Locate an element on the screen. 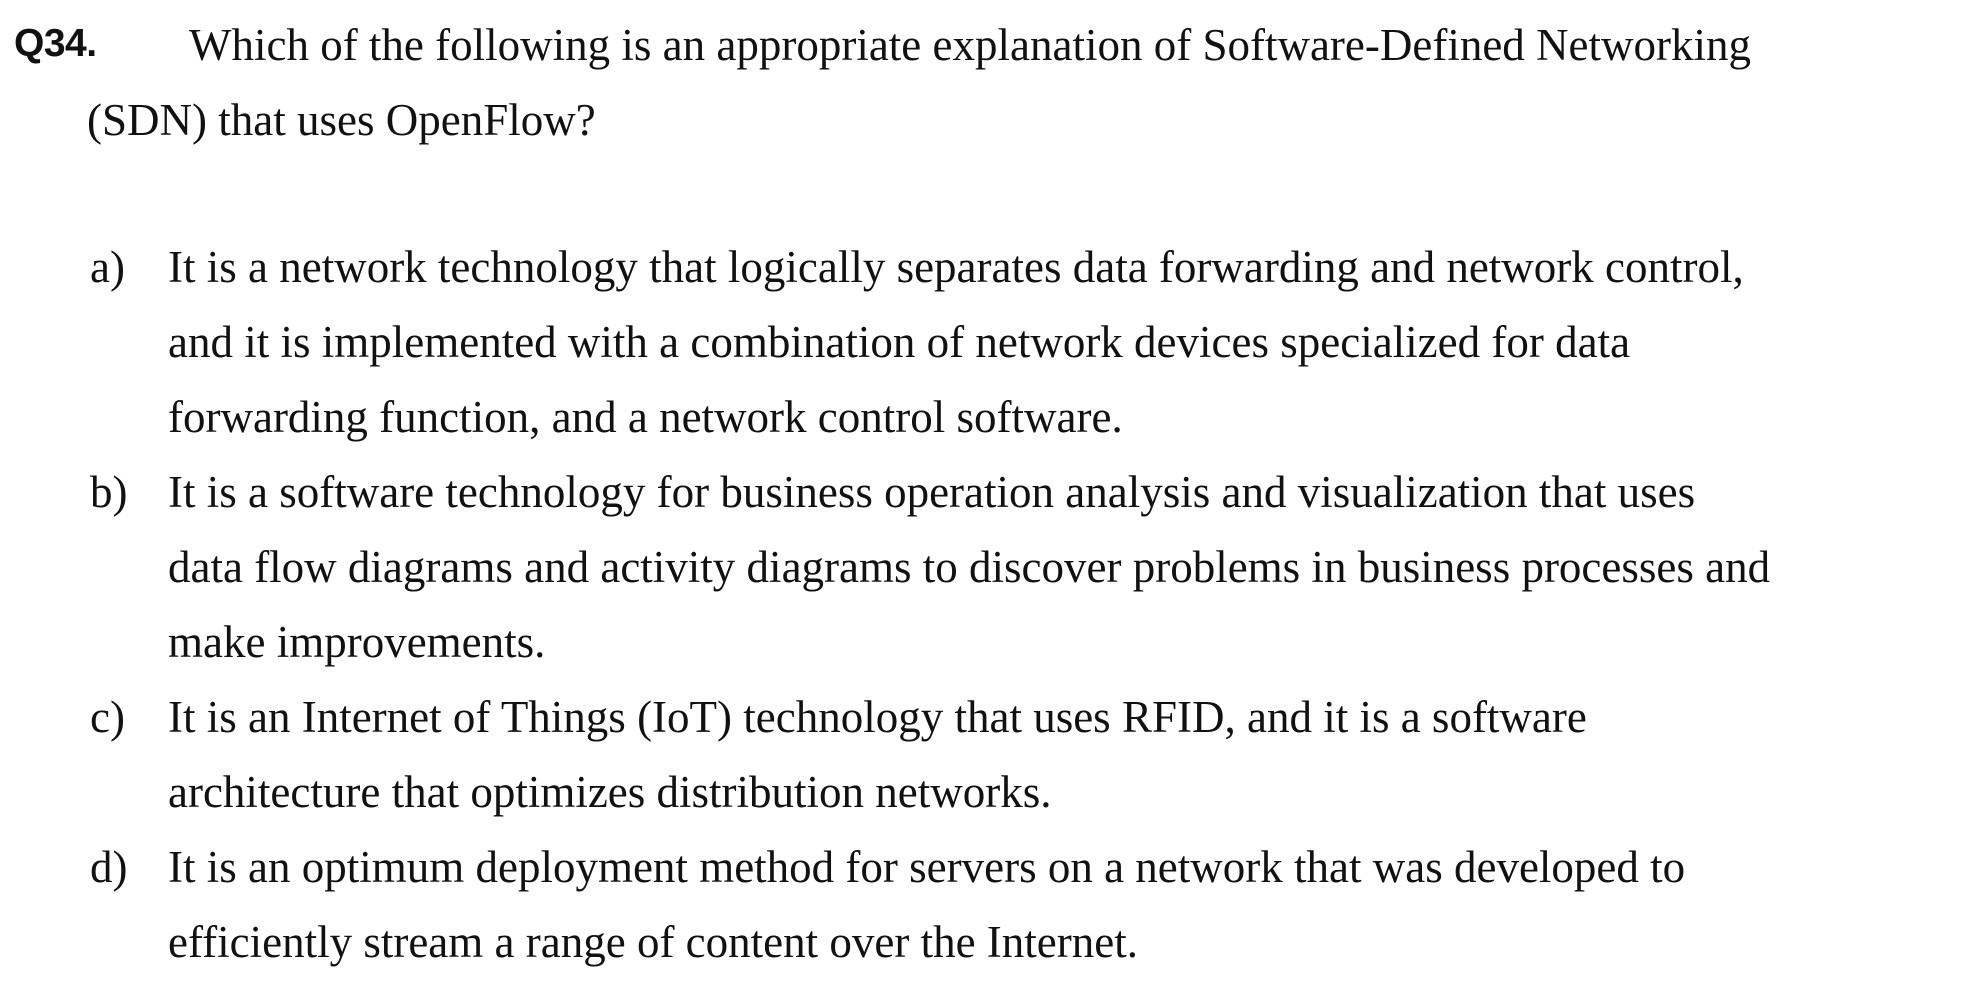  option-label: d) is located at coordinates (109, 867).